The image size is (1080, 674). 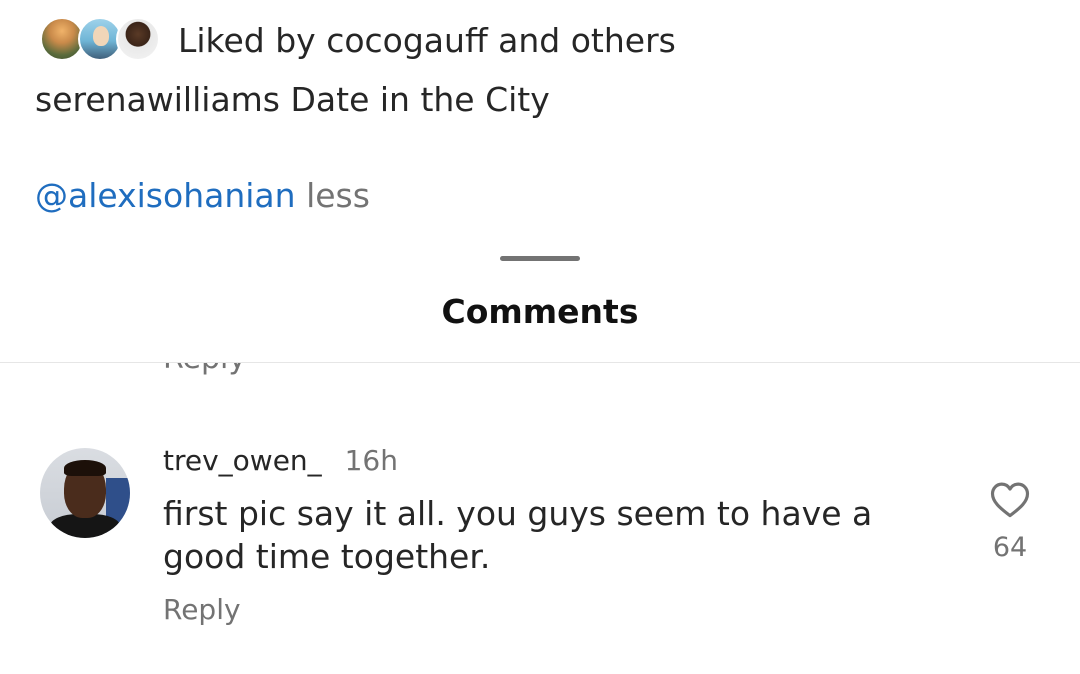 I want to click on comment-meta: trev_owen_ 16h, so click(x=280, y=460).